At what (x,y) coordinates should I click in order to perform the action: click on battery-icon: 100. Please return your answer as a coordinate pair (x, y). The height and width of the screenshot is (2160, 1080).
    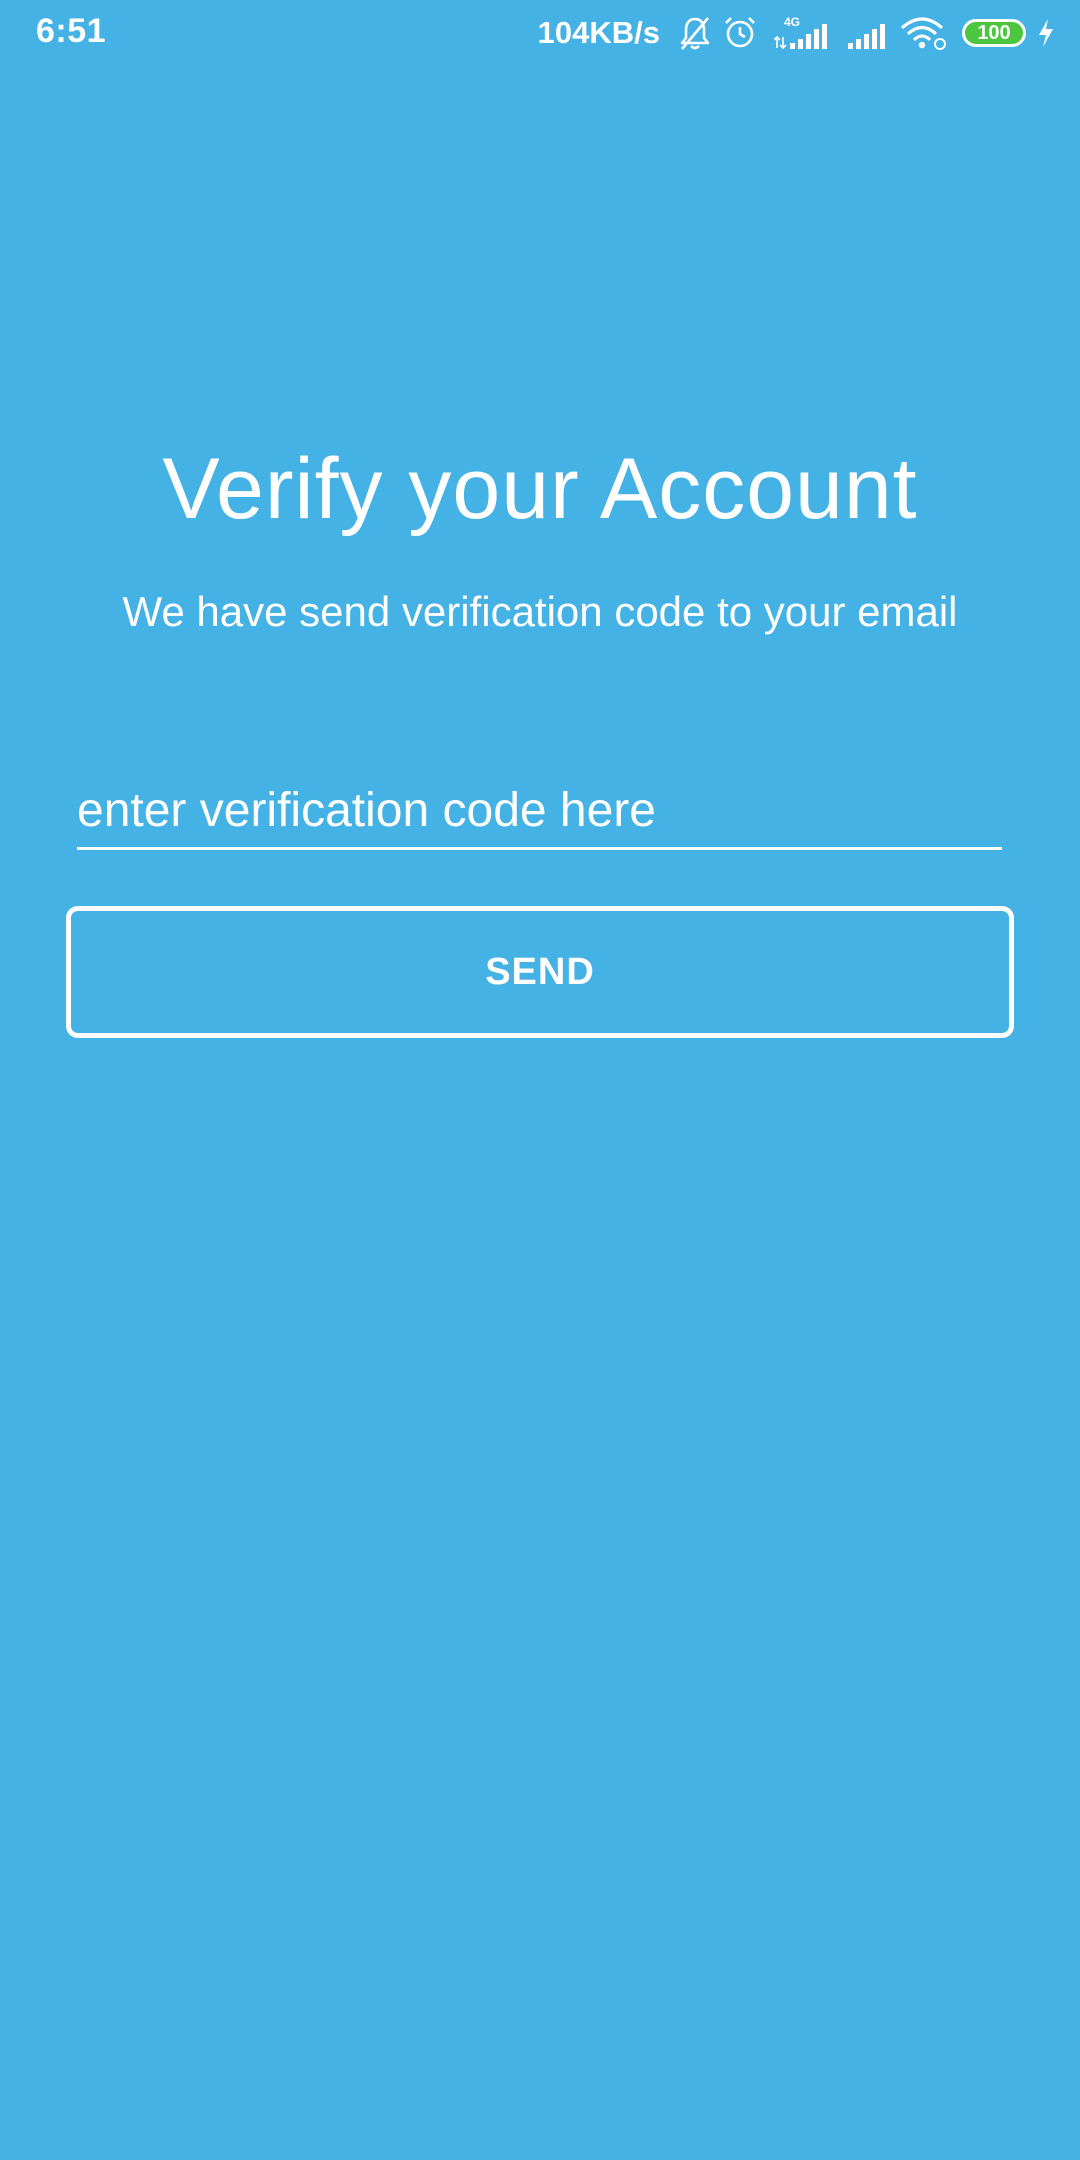
    Looking at the image, I should click on (994, 33).